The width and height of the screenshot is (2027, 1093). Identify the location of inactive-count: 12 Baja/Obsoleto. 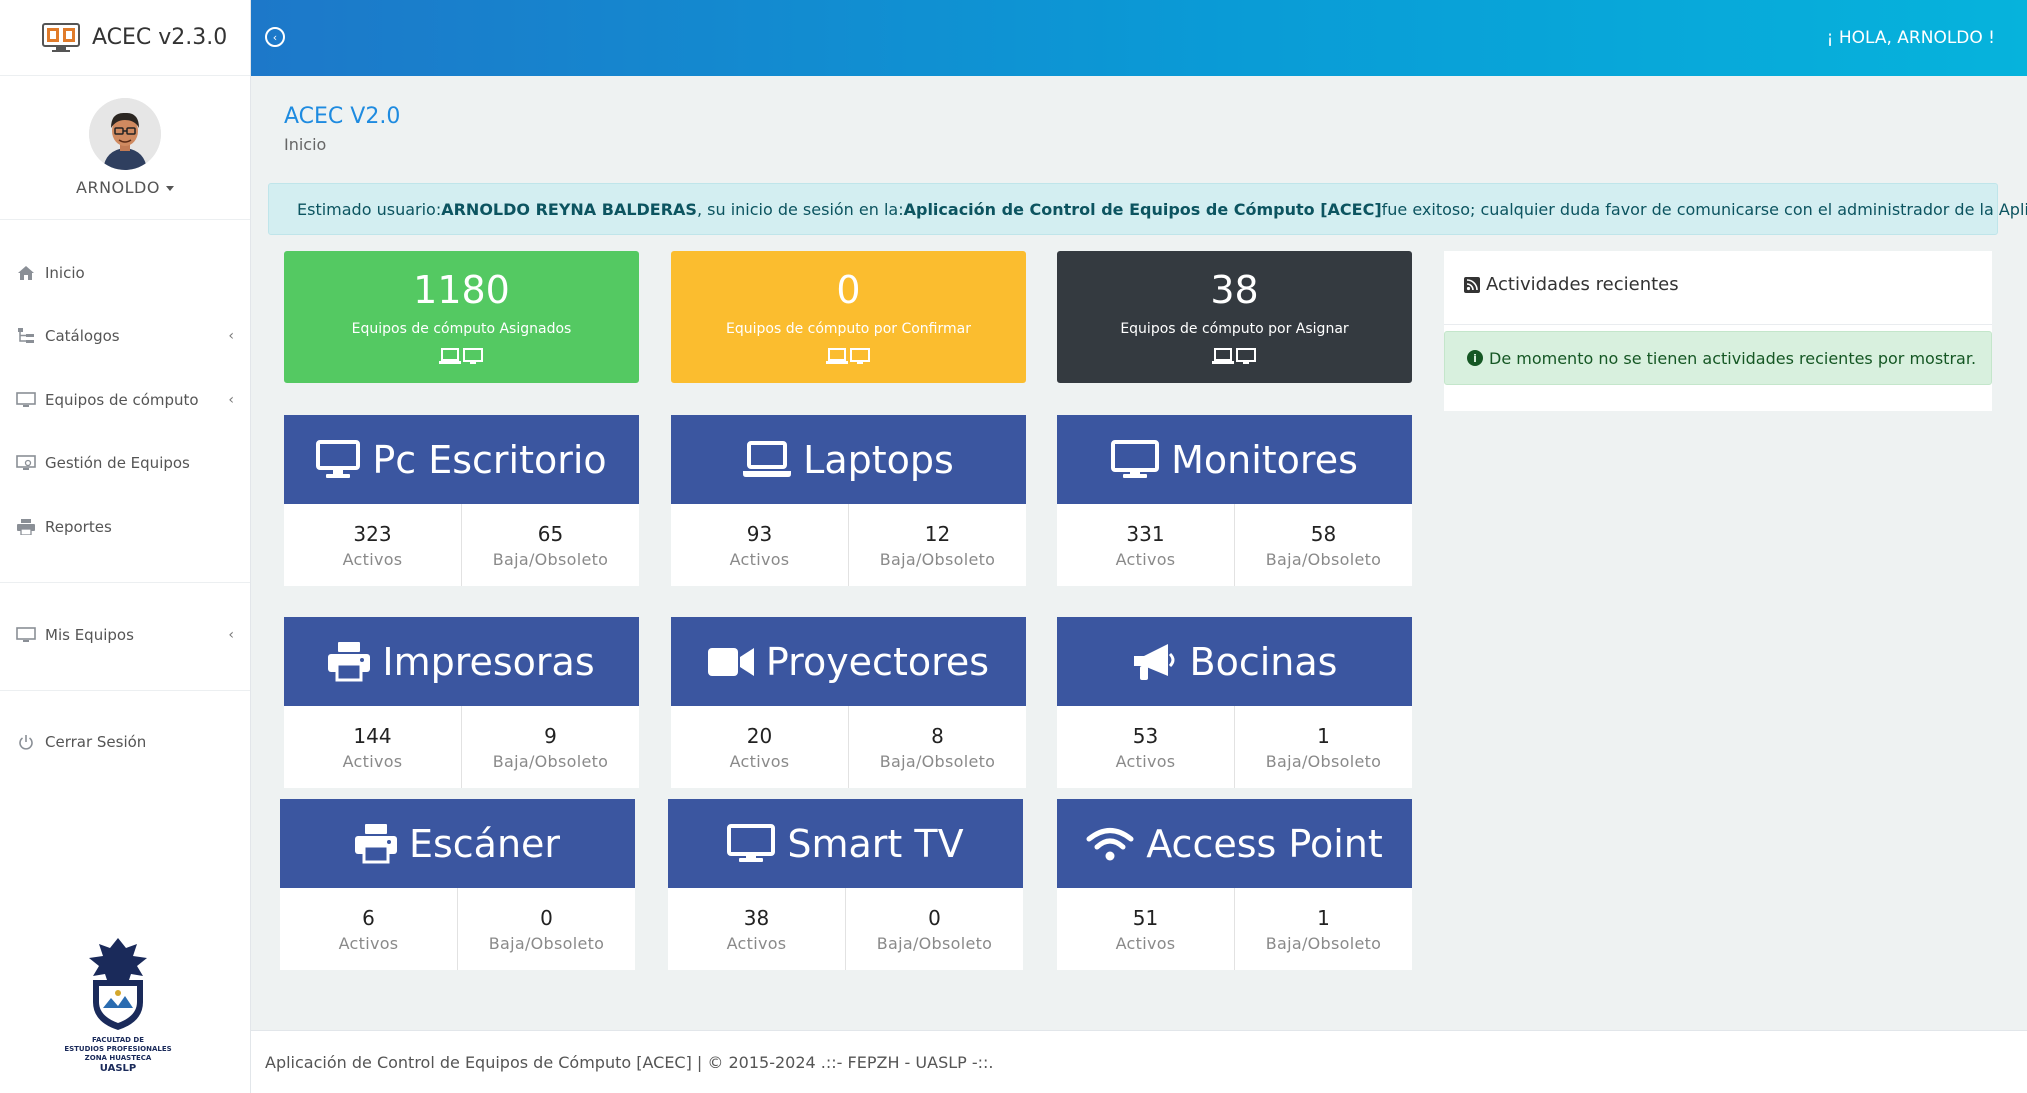
(937, 545).